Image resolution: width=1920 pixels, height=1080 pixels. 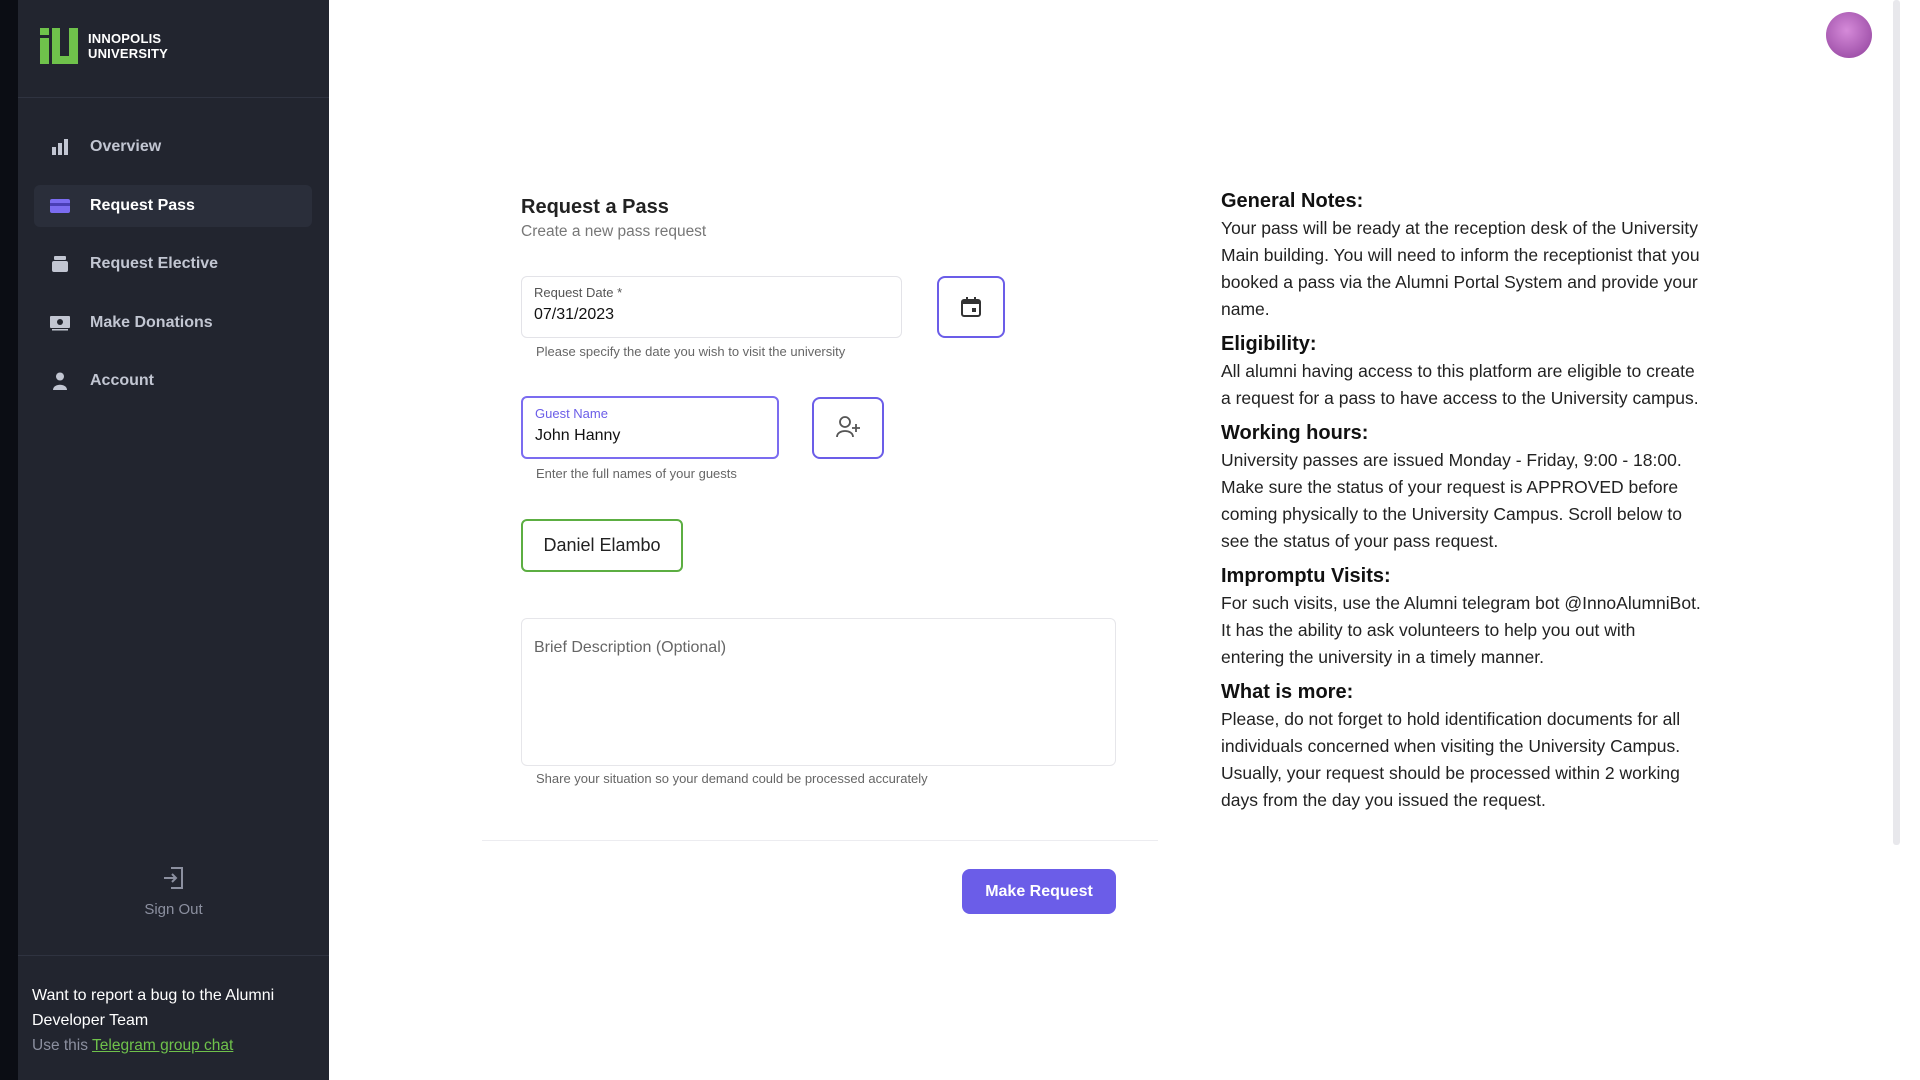 I want to click on sidebar-item-request-pass: Request Pass, so click(x=173, y=205).